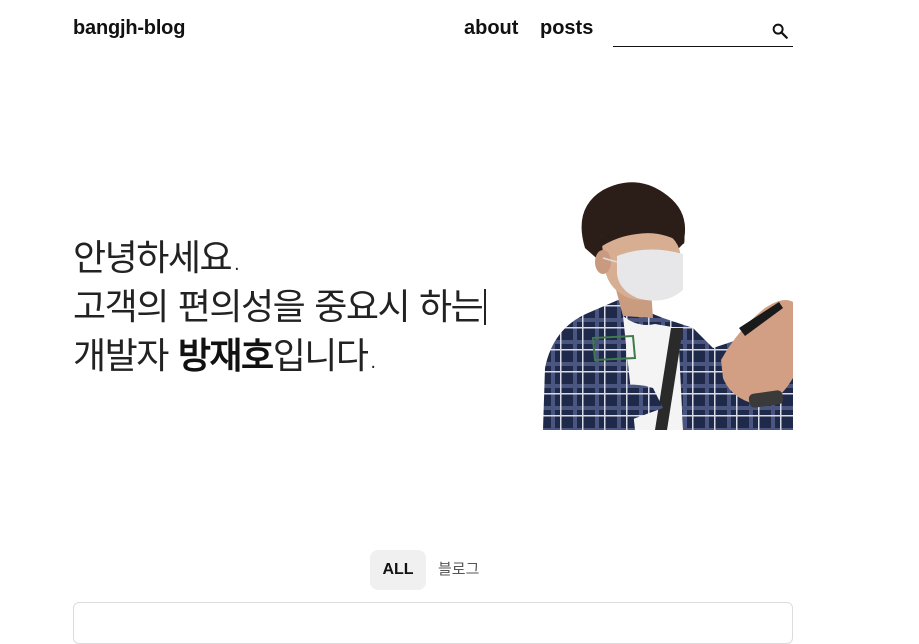 Image resolution: width=919 pixels, height=644 pixels. Describe the element at coordinates (225, 356) in the screenshot. I see `author-name: 방재호` at that location.